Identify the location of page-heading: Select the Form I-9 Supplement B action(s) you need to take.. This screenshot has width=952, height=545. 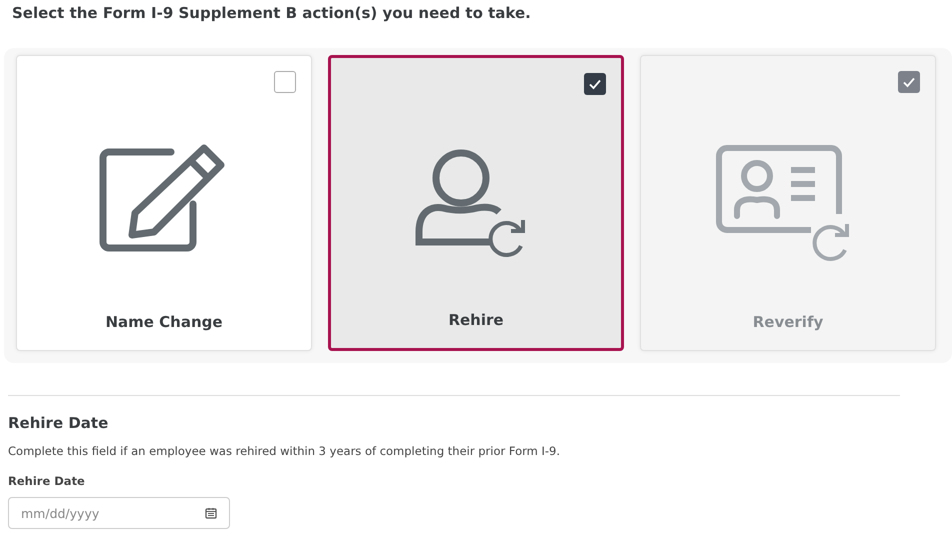
(271, 13).